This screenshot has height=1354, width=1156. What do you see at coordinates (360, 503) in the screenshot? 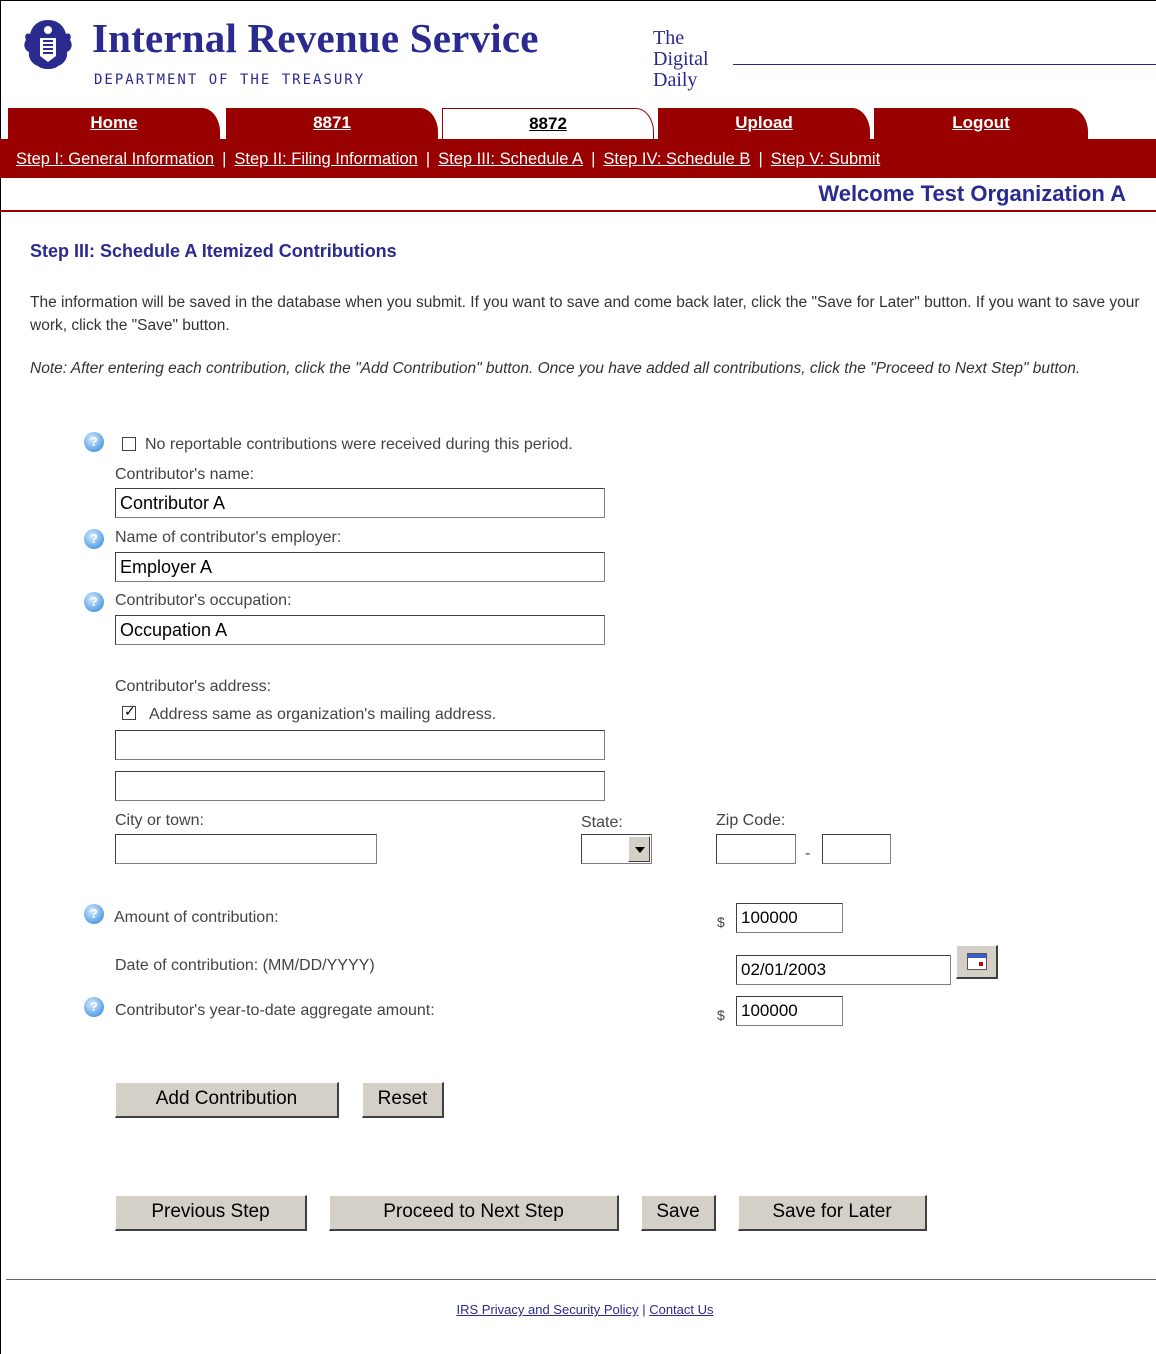
I see `contributor-name-input` at bounding box center [360, 503].